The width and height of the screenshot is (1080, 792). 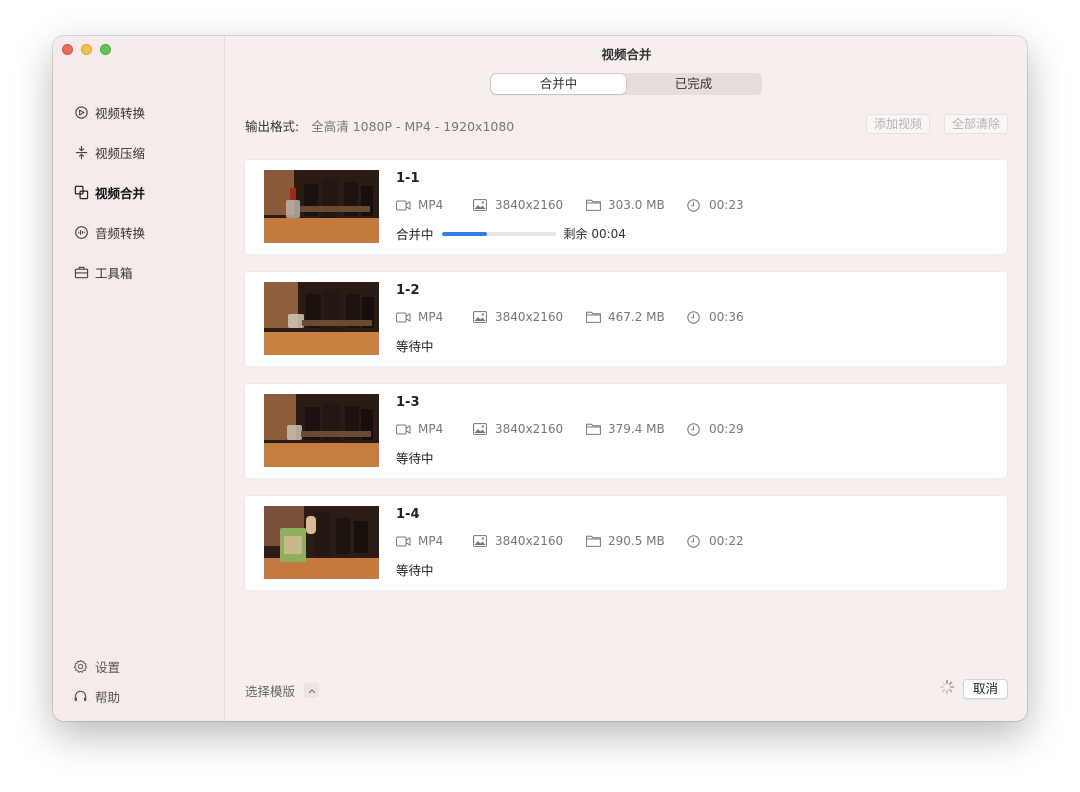 What do you see at coordinates (67, 49) in the screenshot?
I see `close-window-button` at bounding box center [67, 49].